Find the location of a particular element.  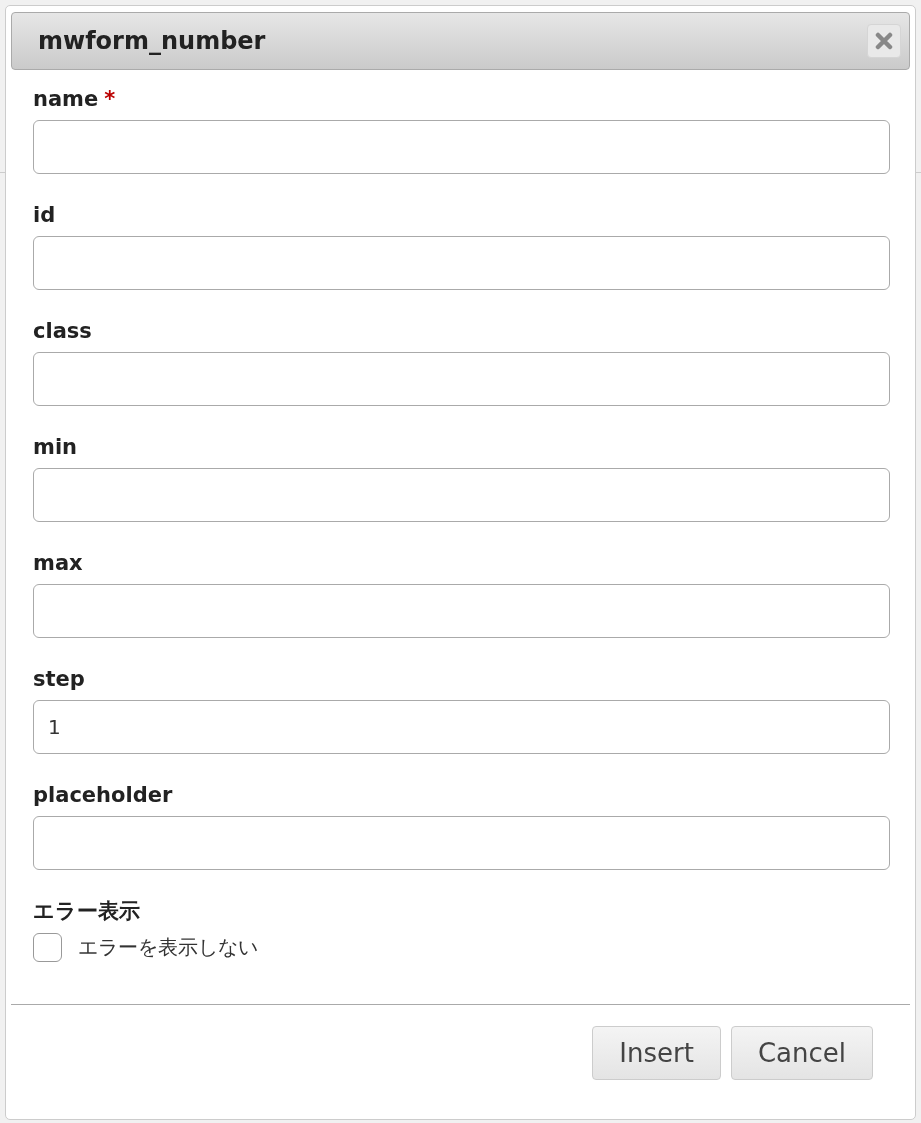

close-icon is located at coordinates (884, 41).